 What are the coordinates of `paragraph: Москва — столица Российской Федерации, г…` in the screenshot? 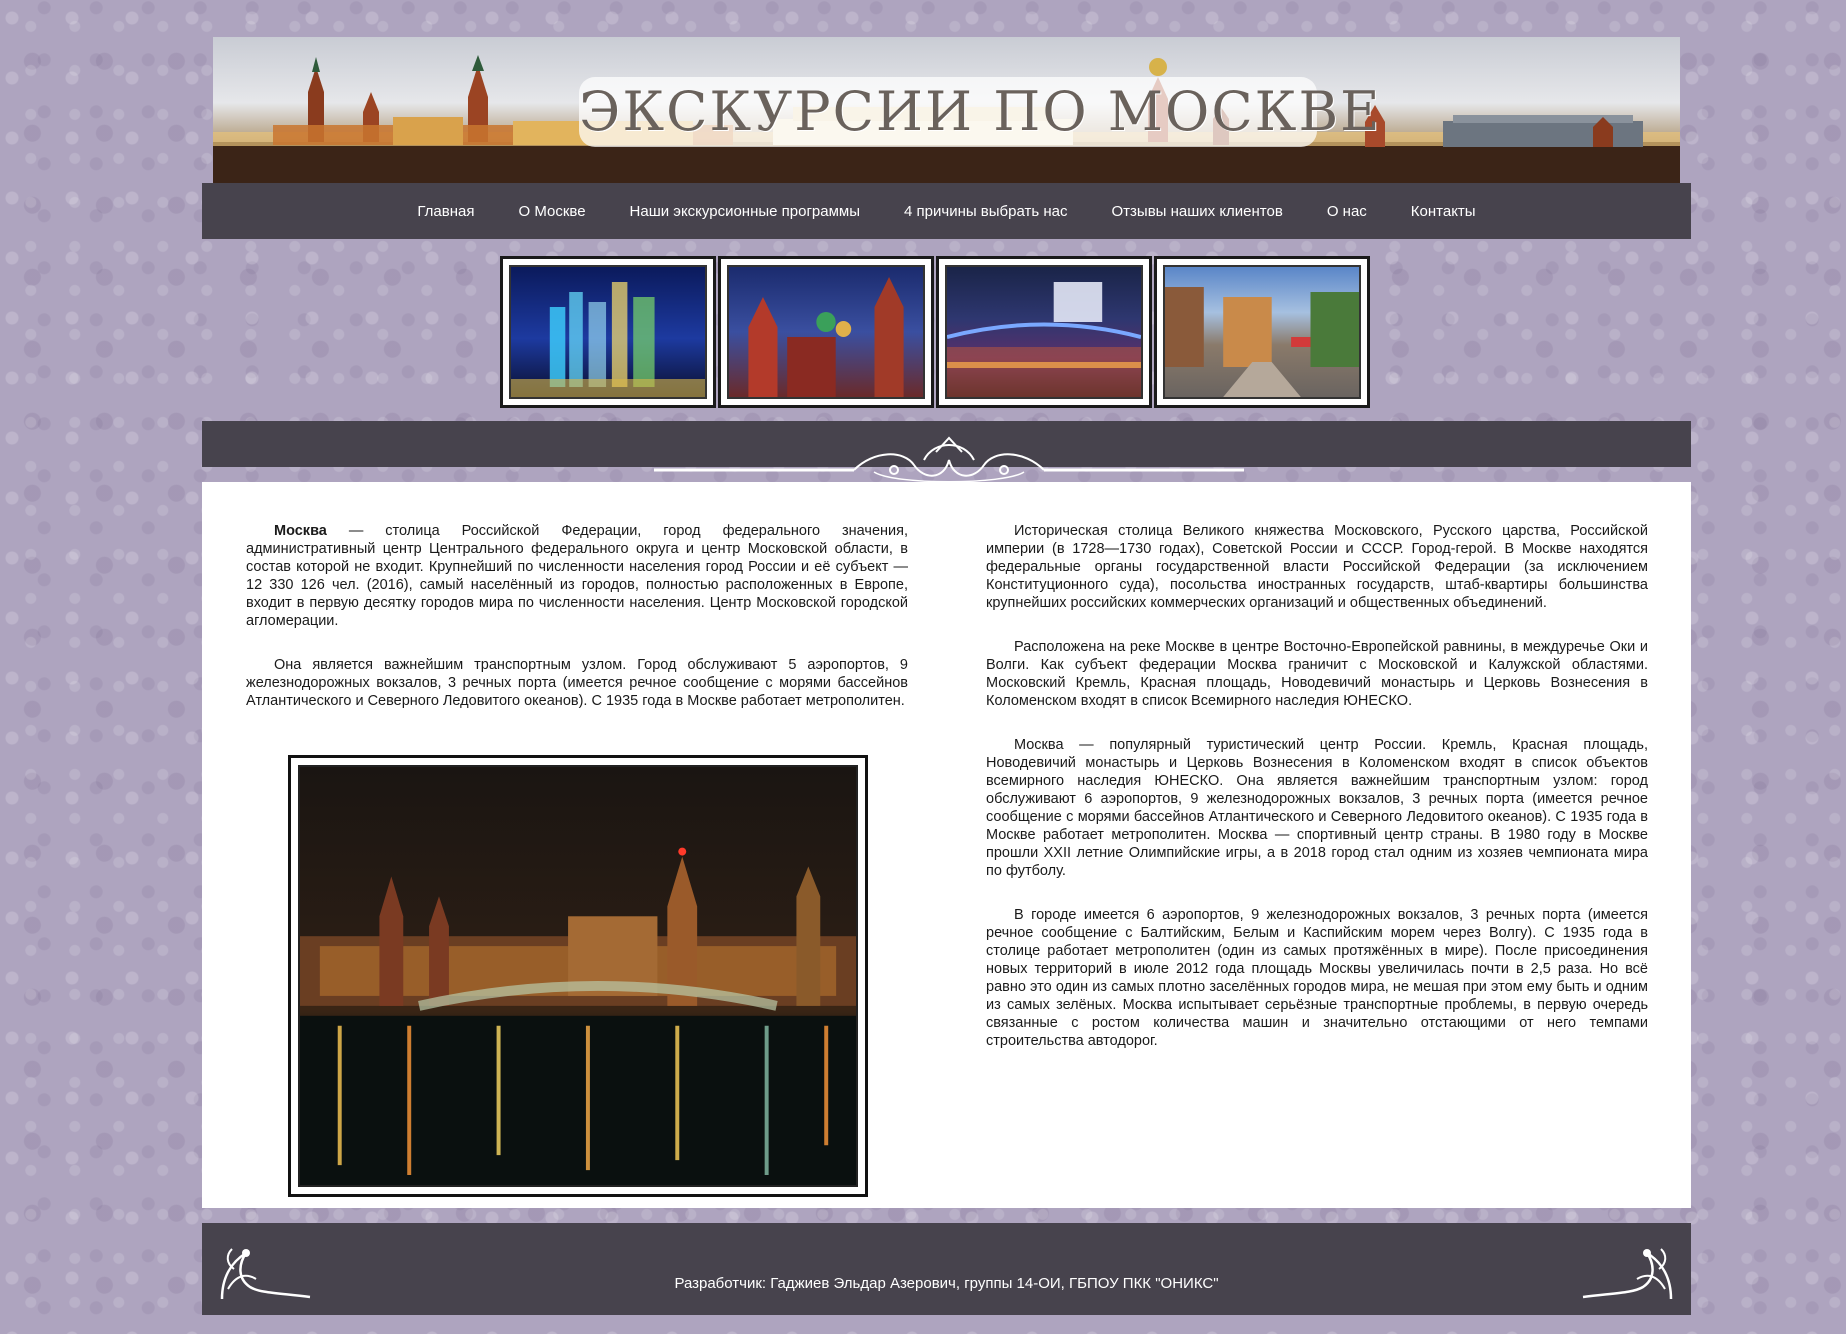 It's located at (577, 576).